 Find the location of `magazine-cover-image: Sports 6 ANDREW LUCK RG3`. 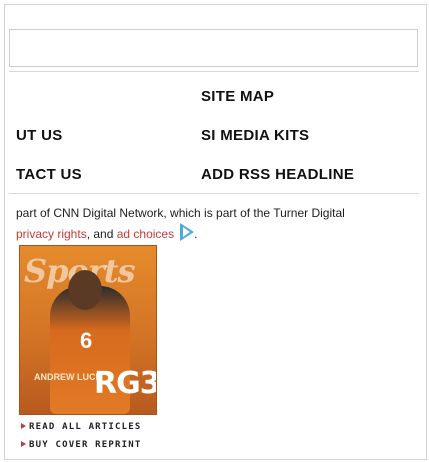

magazine-cover-image: Sports 6 ANDREW LUCK RG3 is located at coordinates (88, 330).